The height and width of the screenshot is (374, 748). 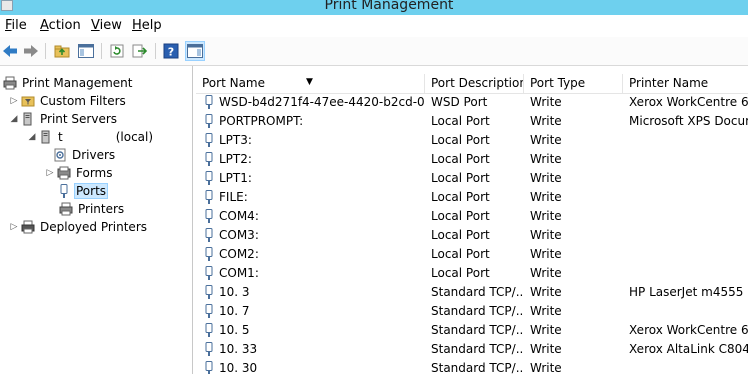 I want to click on print-servers-icon, so click(x=28, y=119).